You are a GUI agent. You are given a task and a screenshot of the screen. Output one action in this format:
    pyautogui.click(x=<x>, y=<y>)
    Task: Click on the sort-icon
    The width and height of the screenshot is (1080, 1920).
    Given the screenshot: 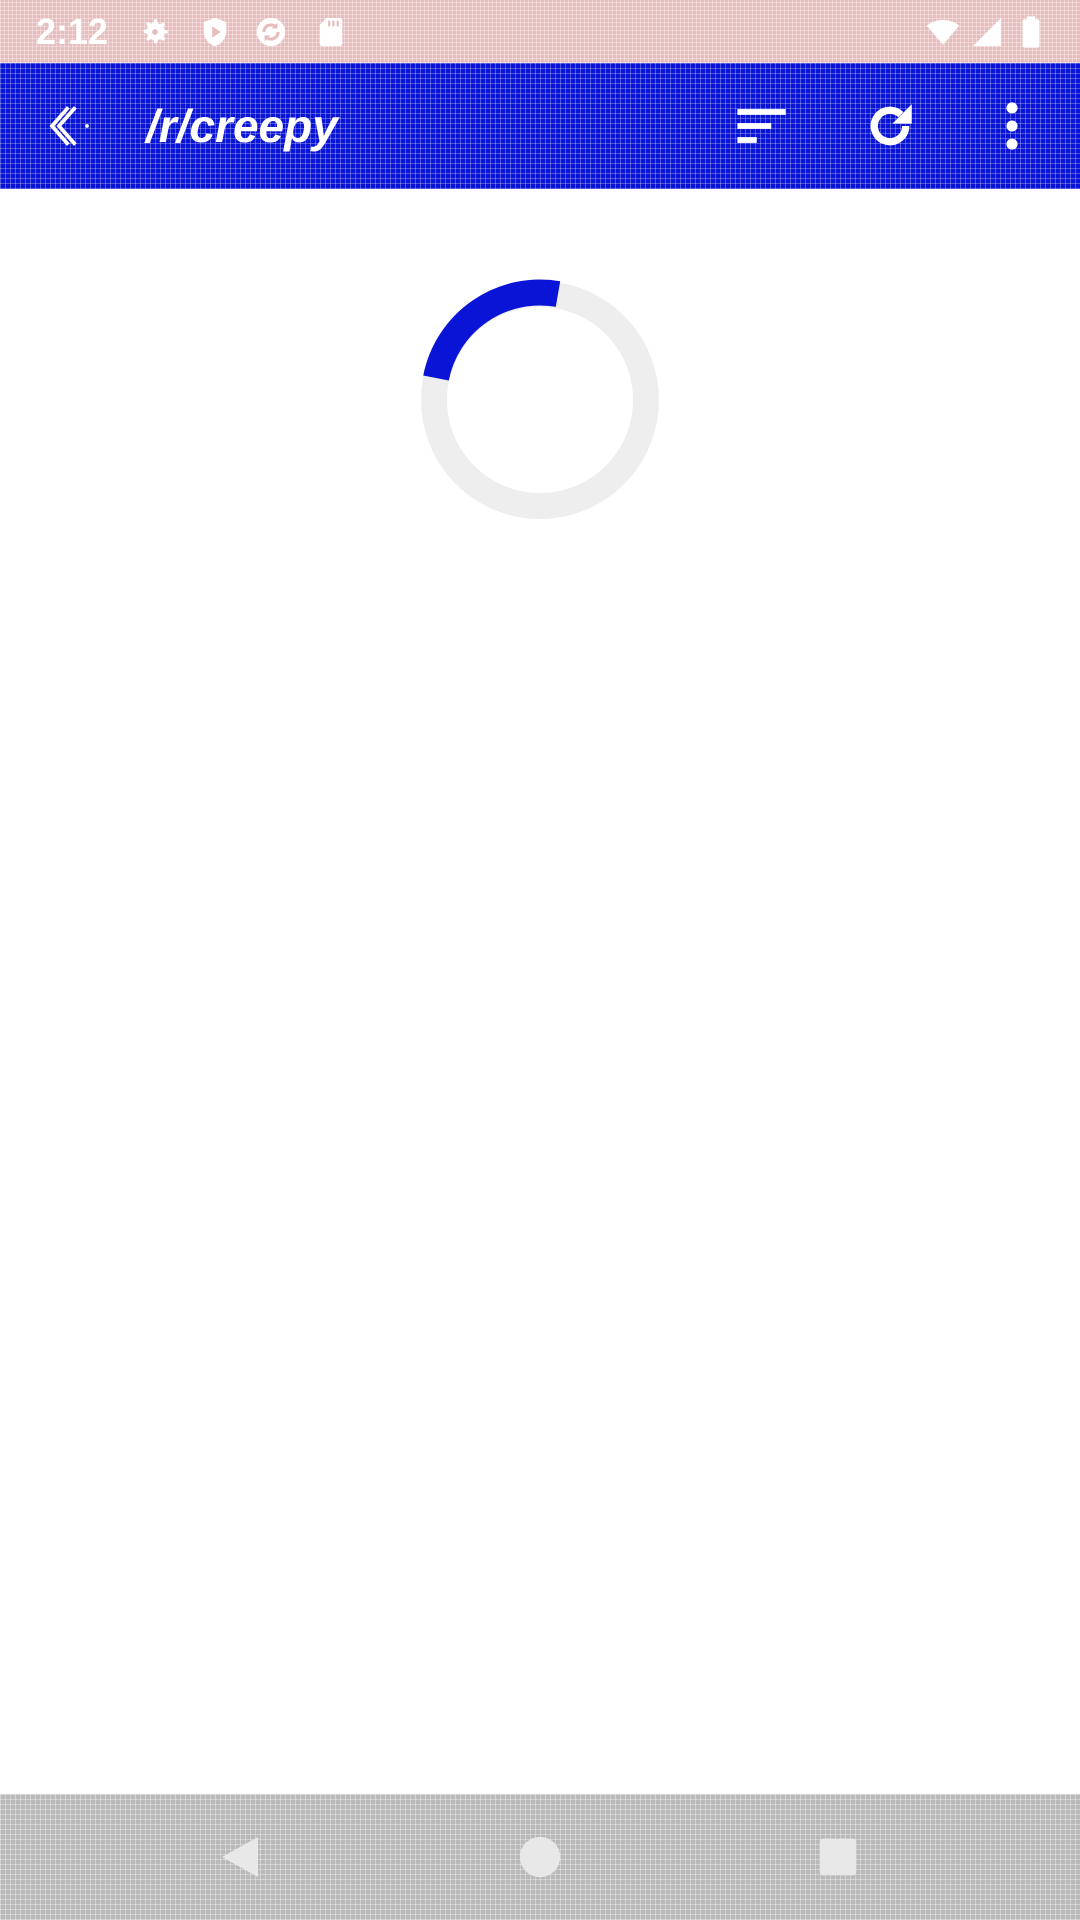 What is the action you would take?
    pyautogui.click(x=761, y=126)
    